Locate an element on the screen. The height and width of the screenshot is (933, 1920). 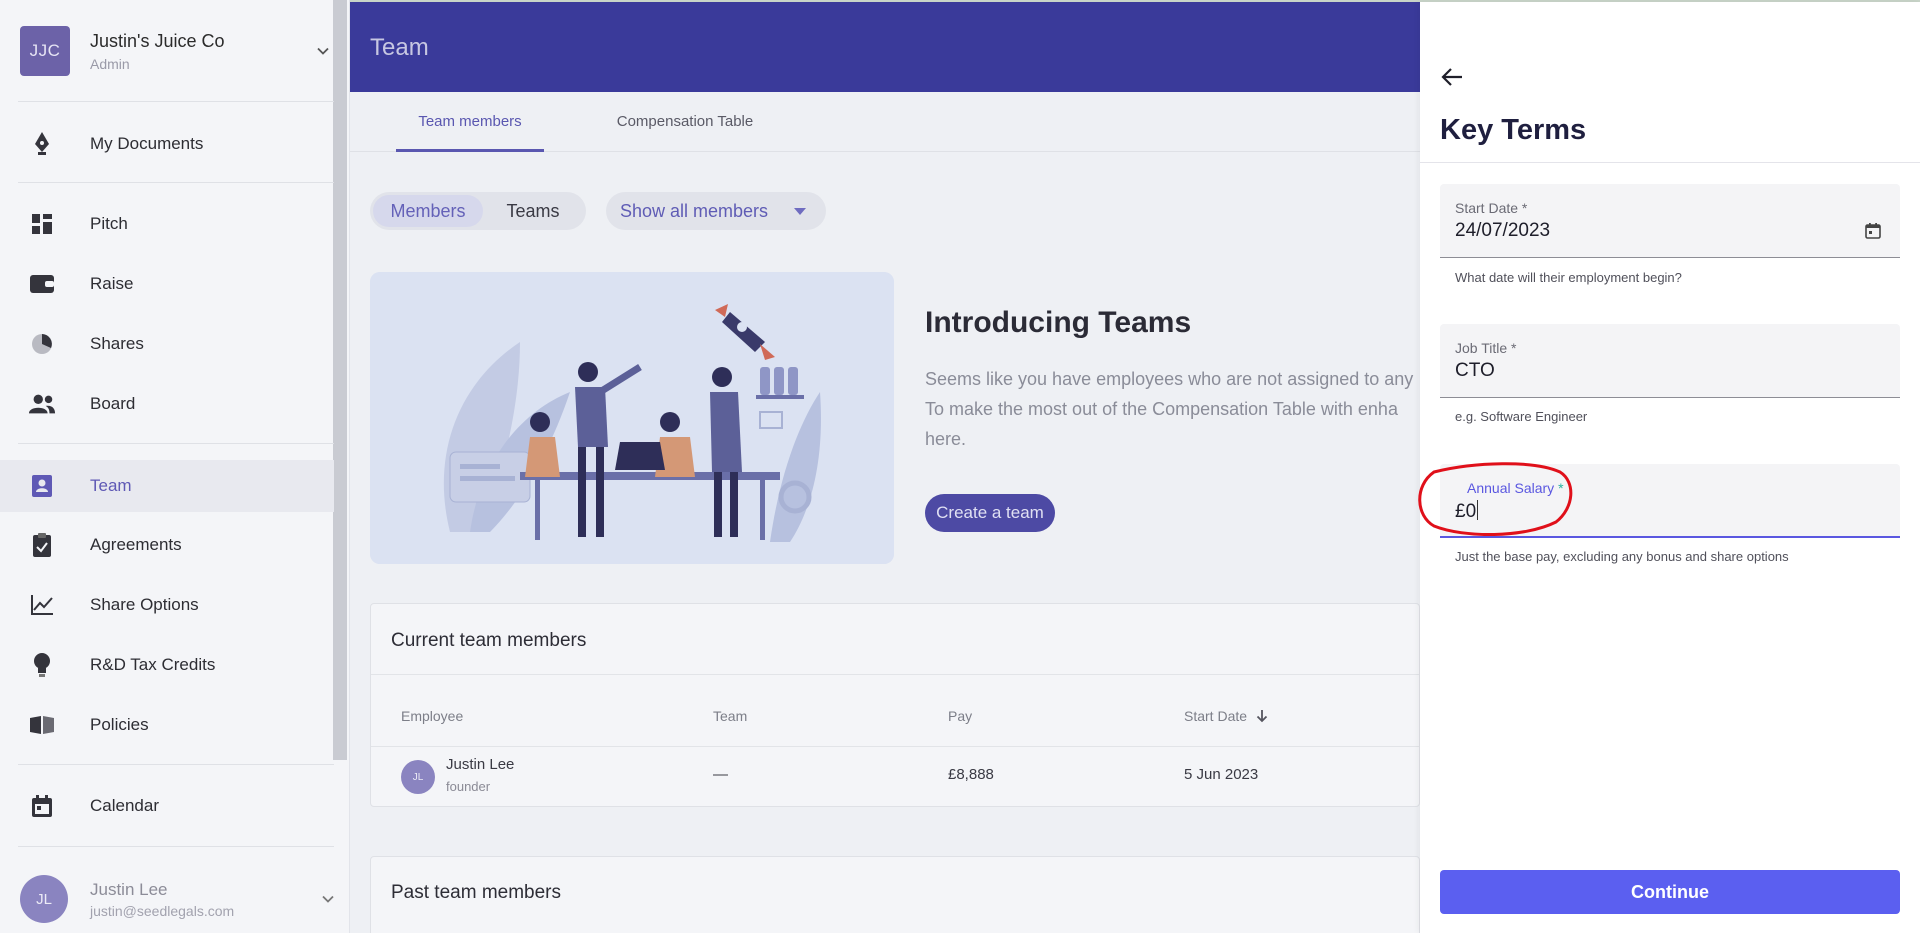
back-arrow-icon is located at coordinates (1453, 77).